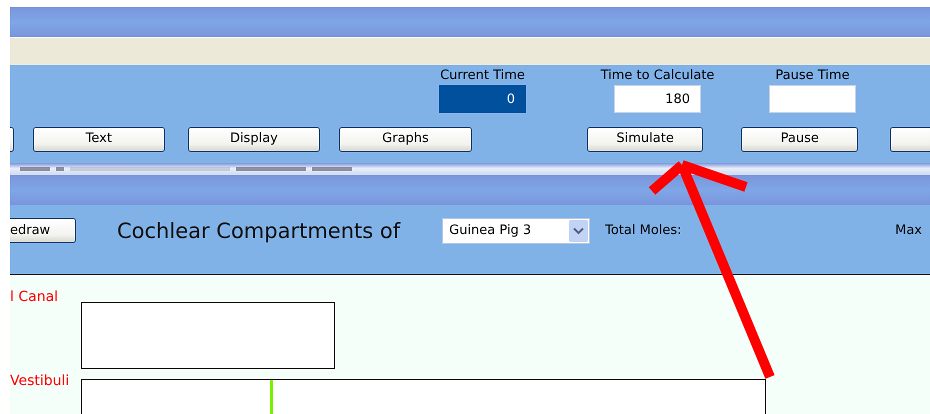 The width and height of the screenshot is (930, 414). What do you see at coordinates (35, 297) in the screenshot?
I see `compartment-label: l Canal` at bounding box center [35, 297].